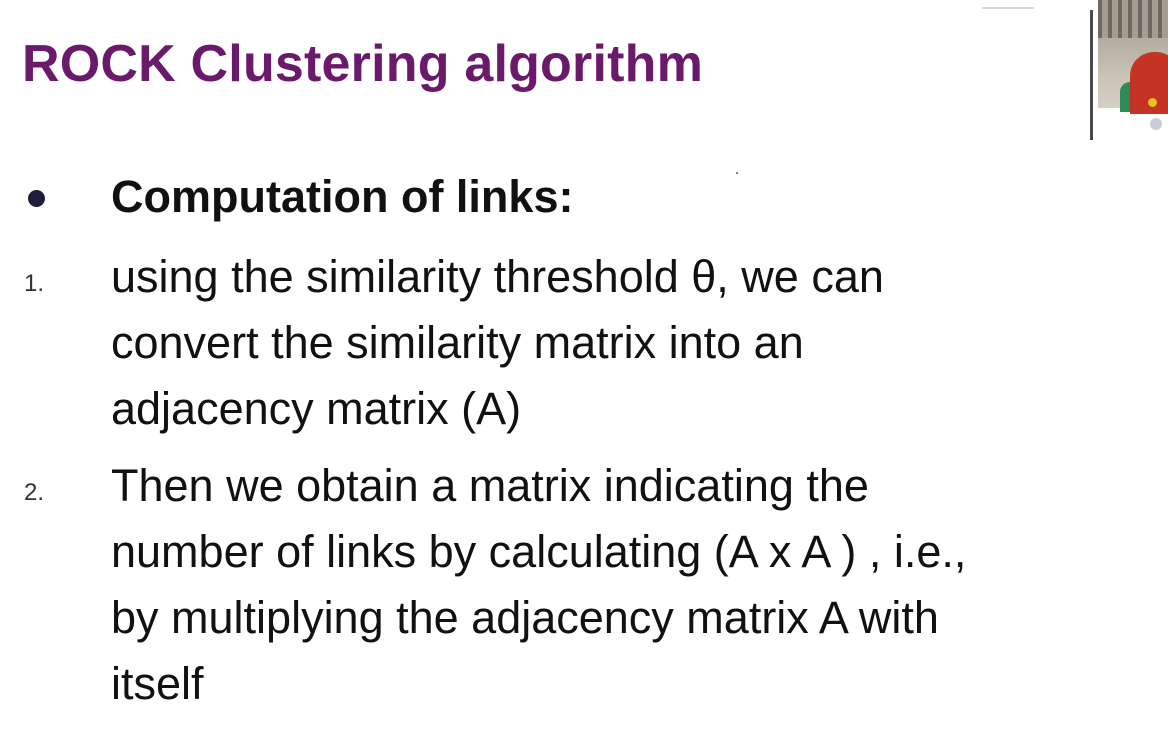 The width and height of the screenshot is (1168, 743). I want to click on webcam-divider, so click(1091, 75).